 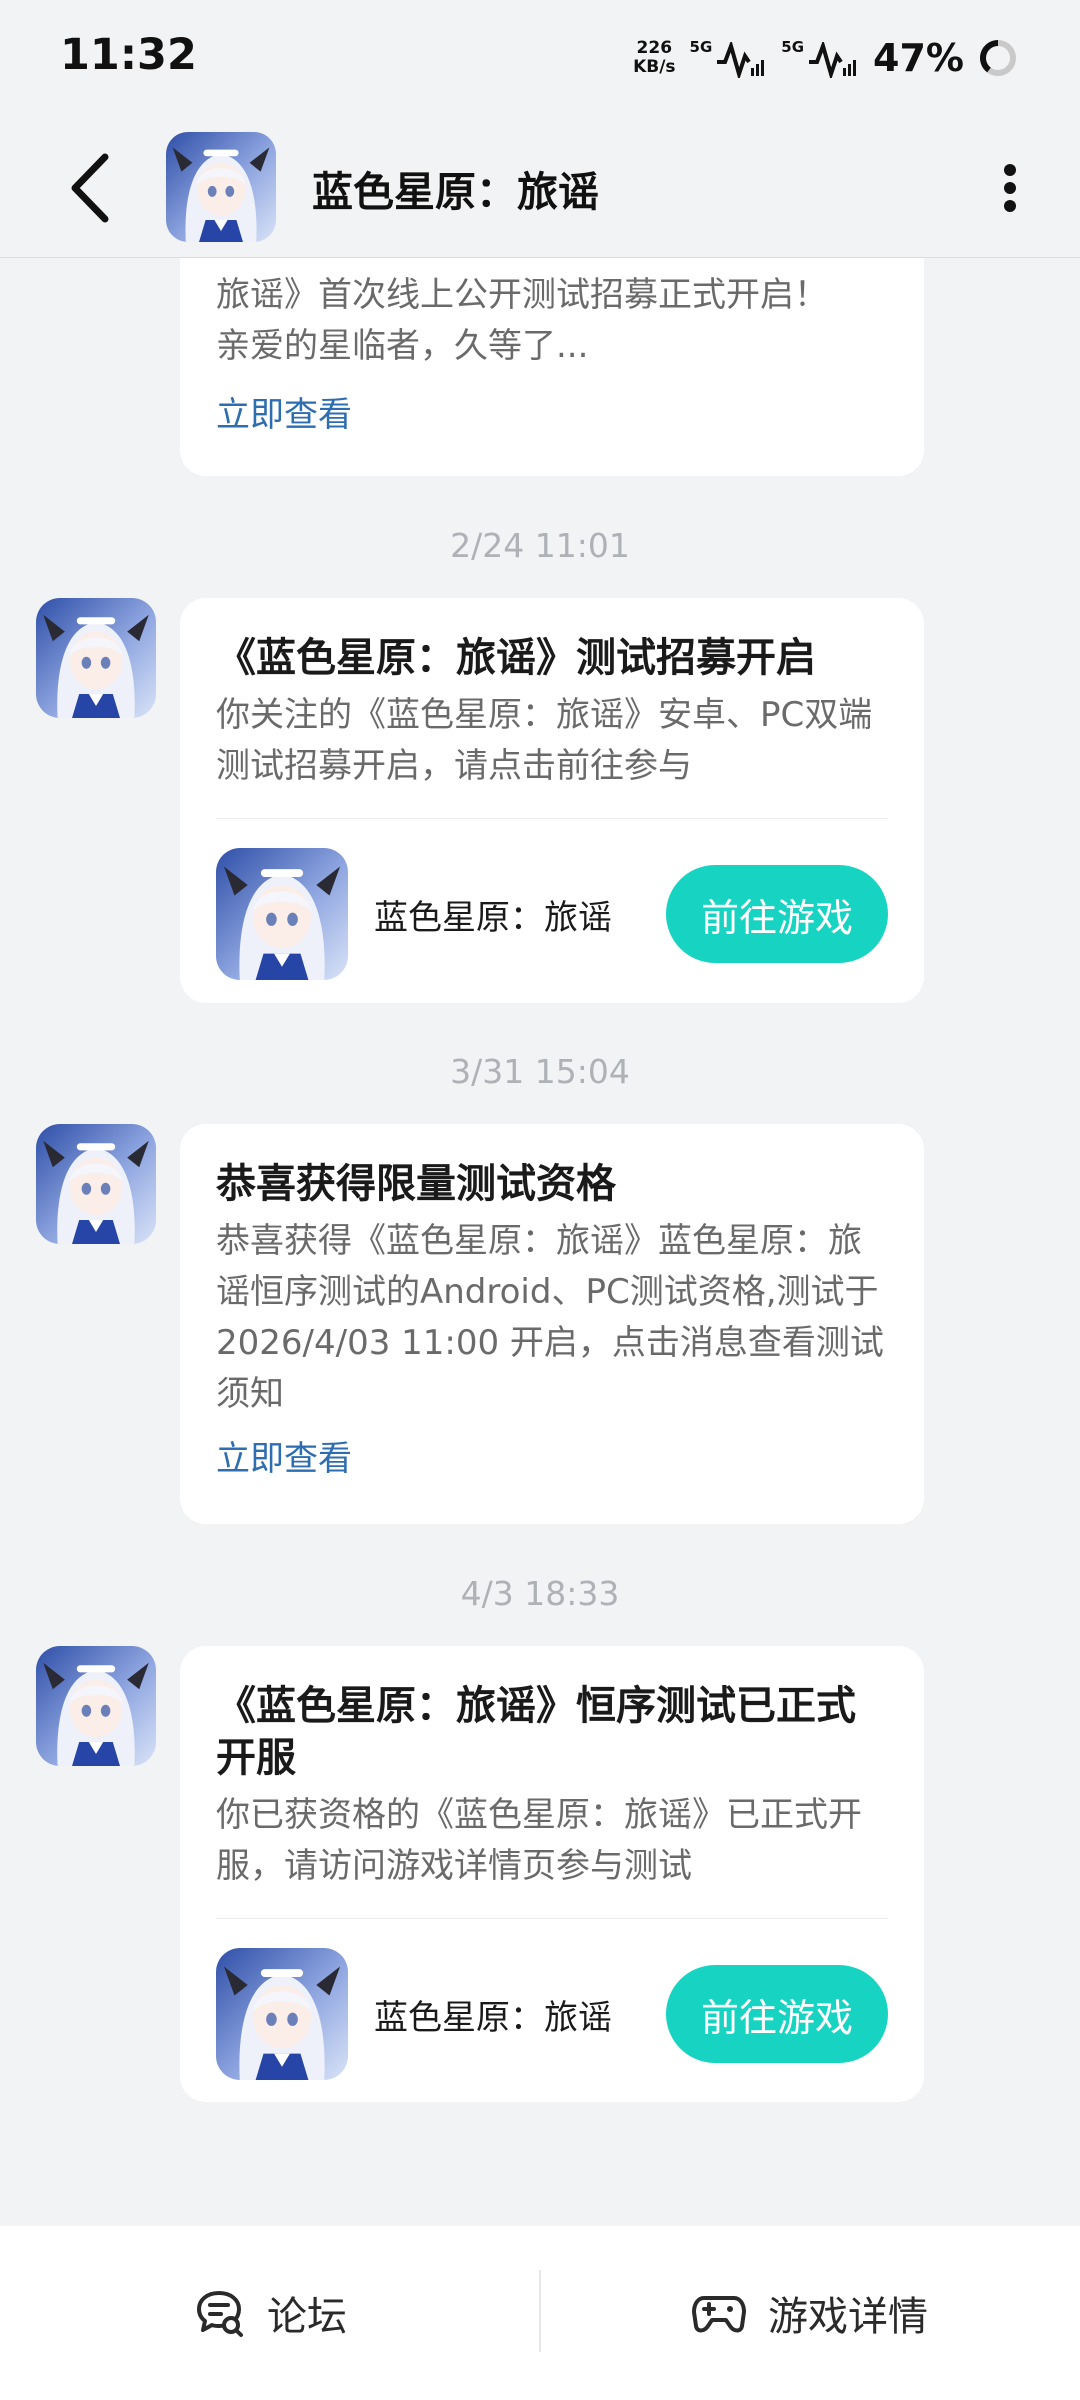 I want to click on status-icons: 226 KB/s 5G 5G 47%, so click(x=825, y=58).